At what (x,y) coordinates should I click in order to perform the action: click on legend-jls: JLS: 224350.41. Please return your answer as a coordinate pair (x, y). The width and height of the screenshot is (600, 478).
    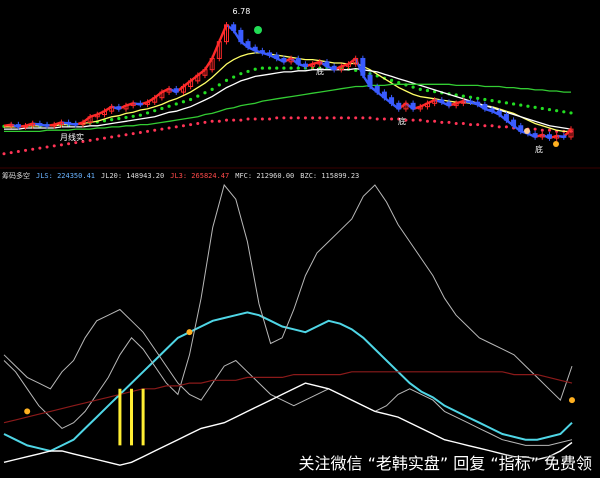
    Looking at the image, I should click on (66, 176).